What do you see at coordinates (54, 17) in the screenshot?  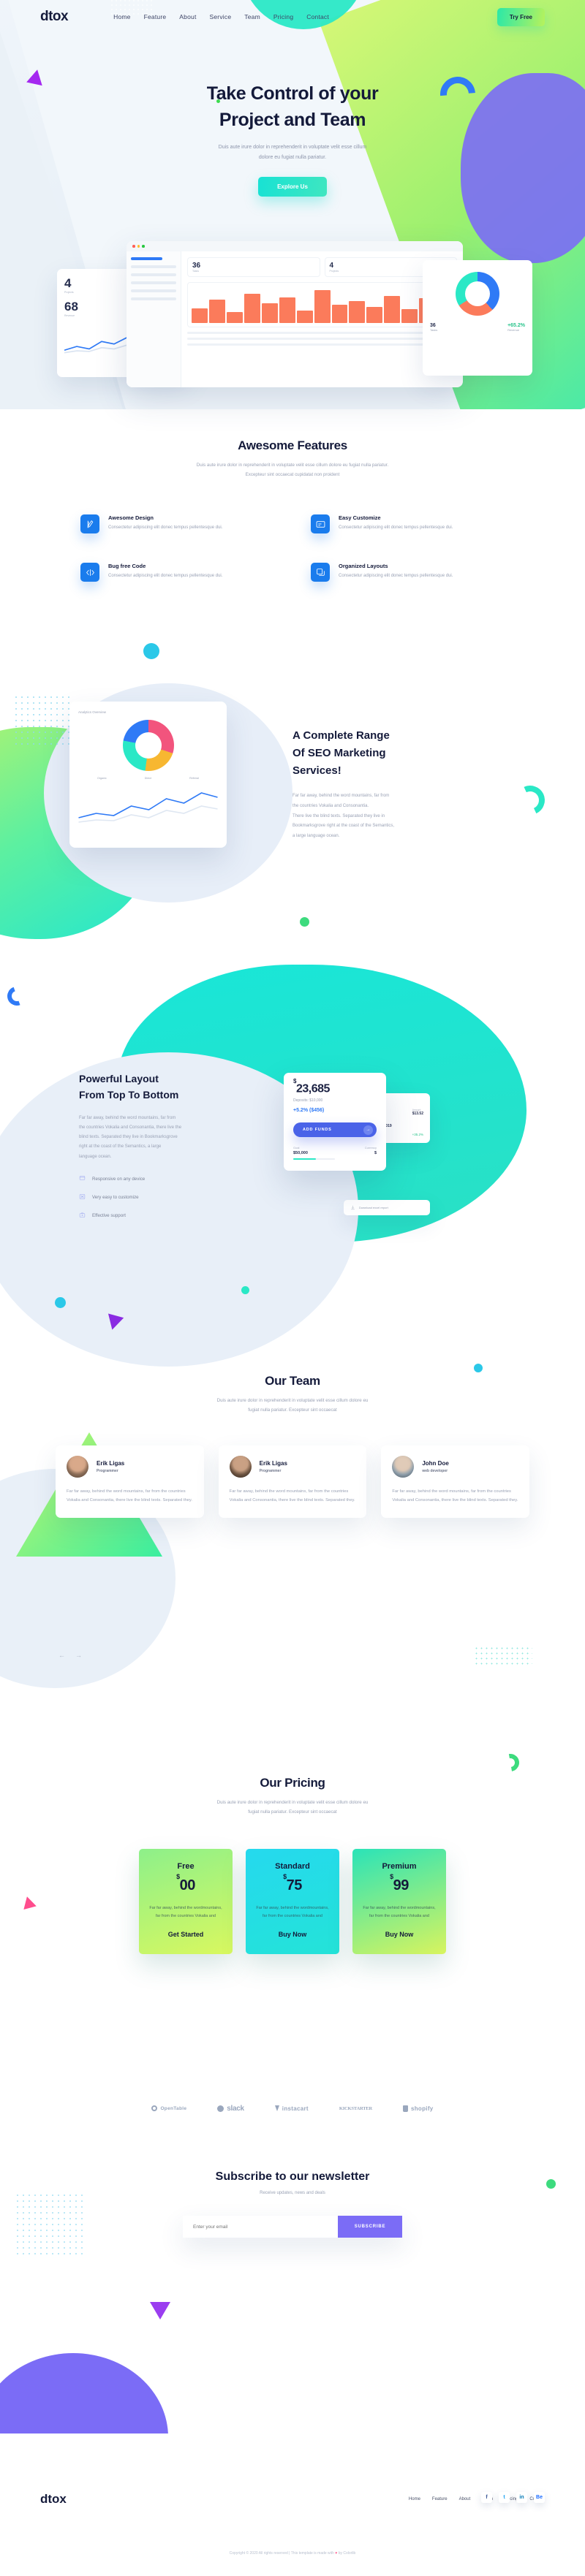 I see `brand-logo: dtox` at bounding box center [54, 17].